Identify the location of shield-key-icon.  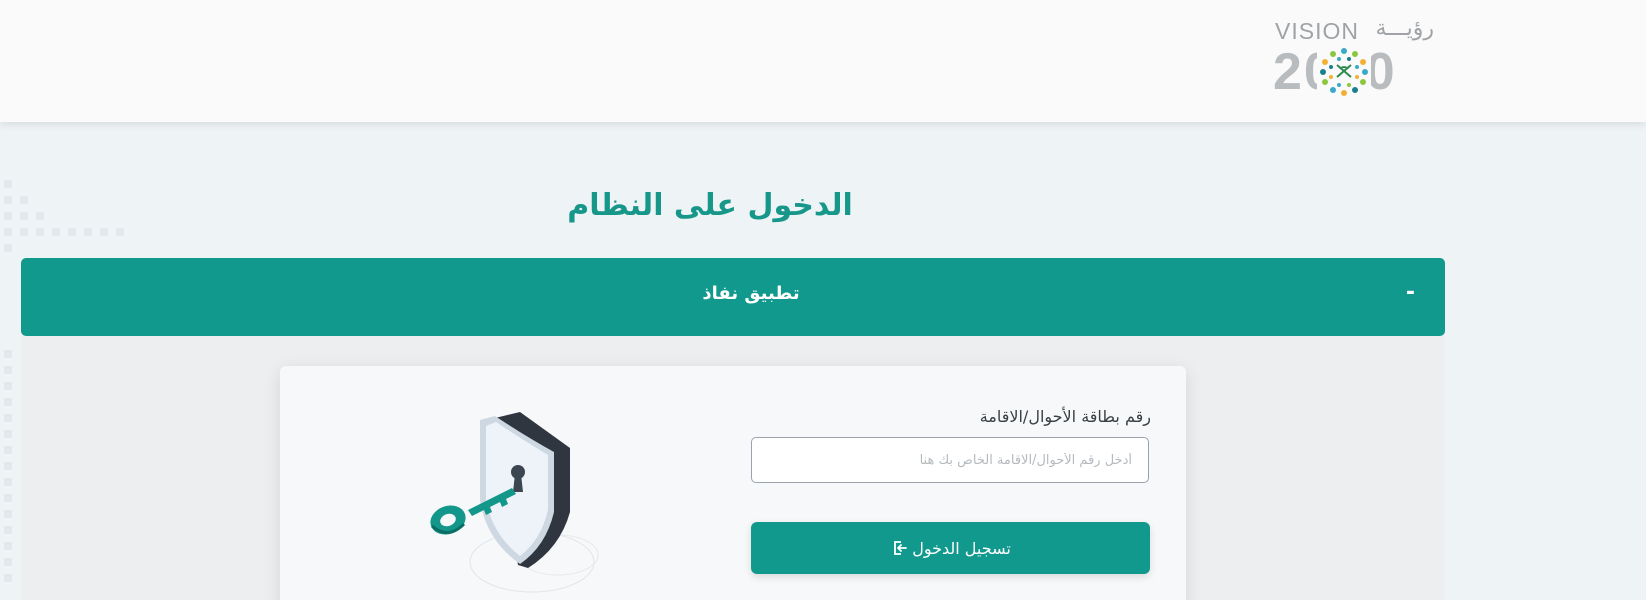
(514, 502).